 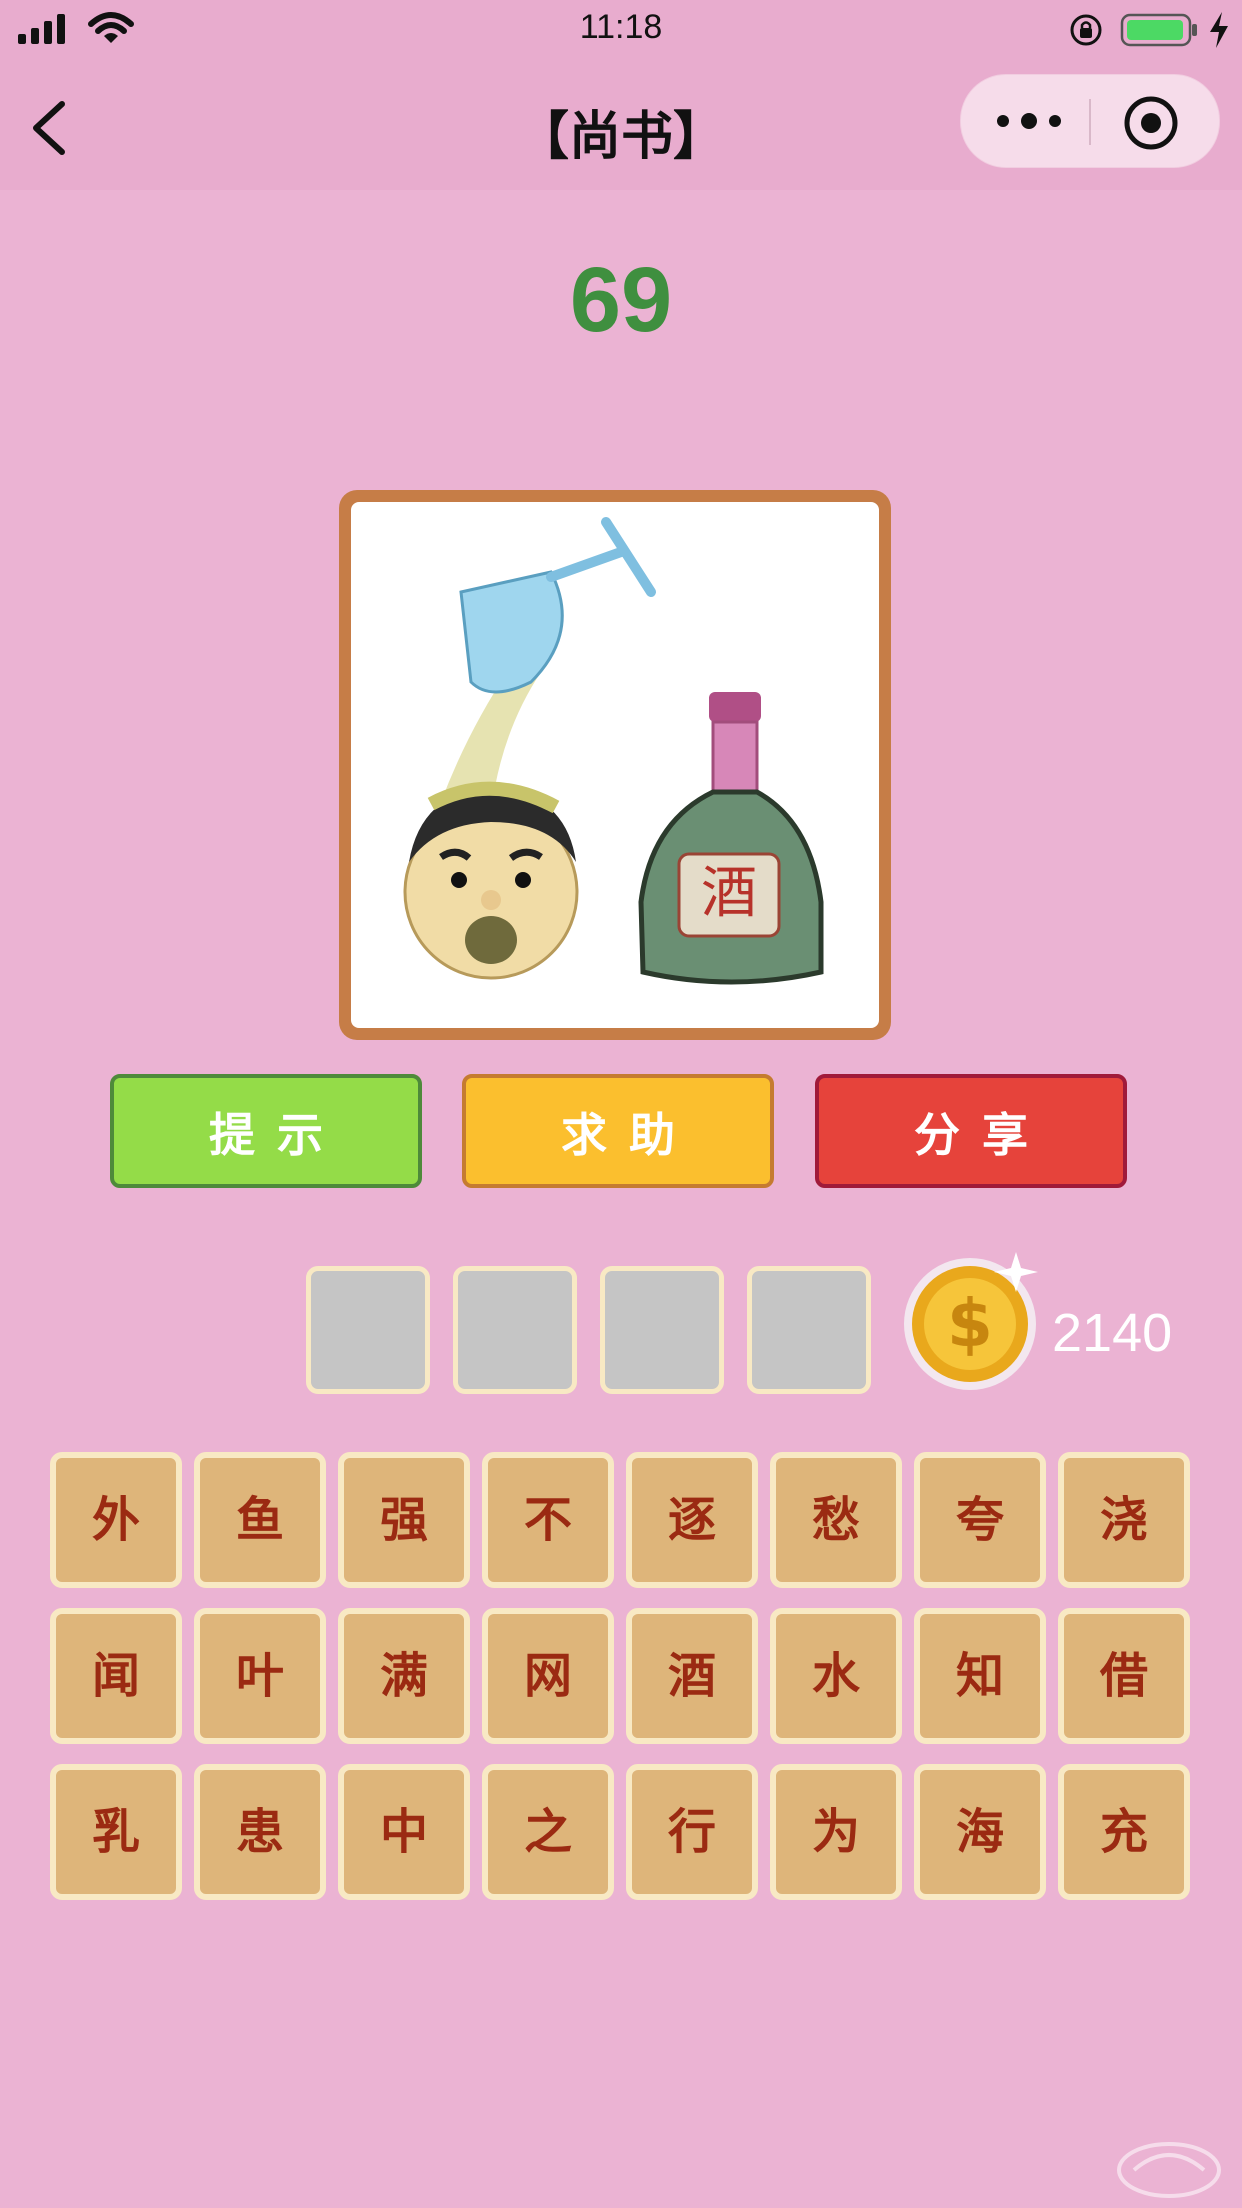 I want to click on letter-tile: 海, so click(x=980, y=1832).